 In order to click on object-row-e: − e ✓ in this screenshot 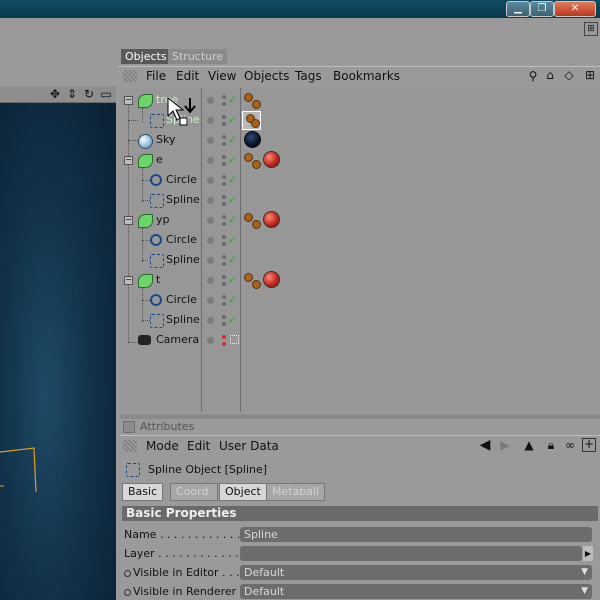, I will do `click(360, 160)`.